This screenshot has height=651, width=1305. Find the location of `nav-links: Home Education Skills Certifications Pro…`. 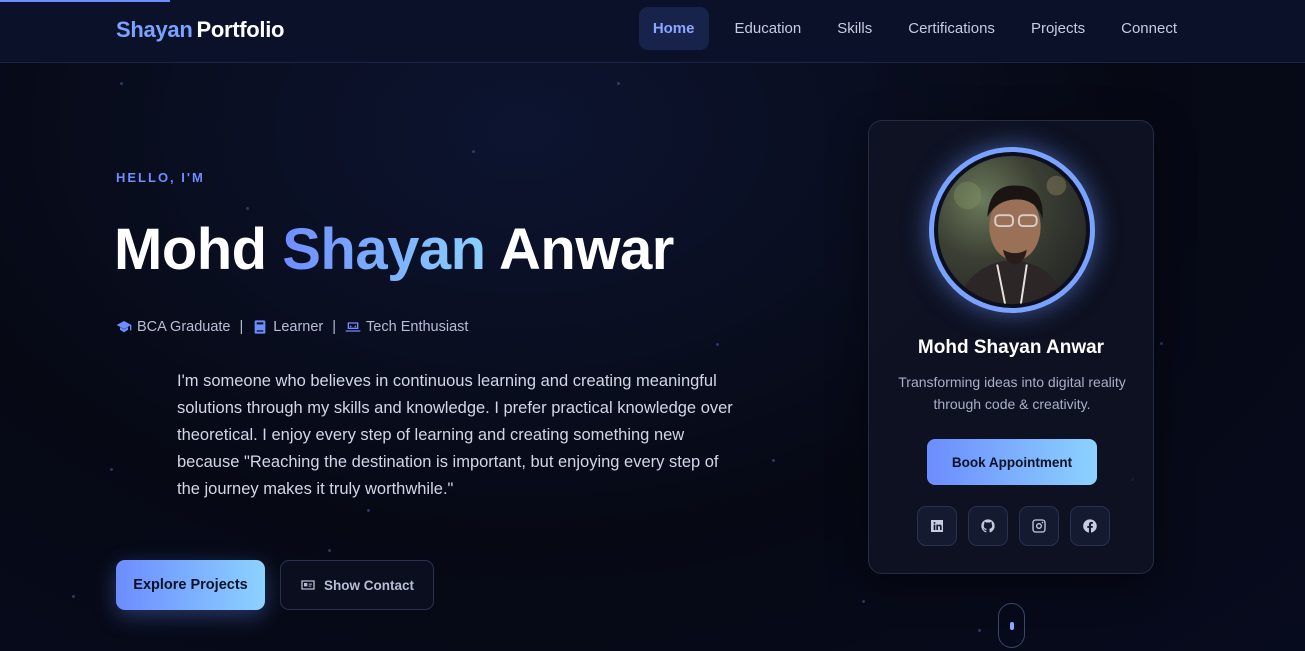

nav-links: Home Education Skills Certifications Pro… is located at coordinates (916, 28).